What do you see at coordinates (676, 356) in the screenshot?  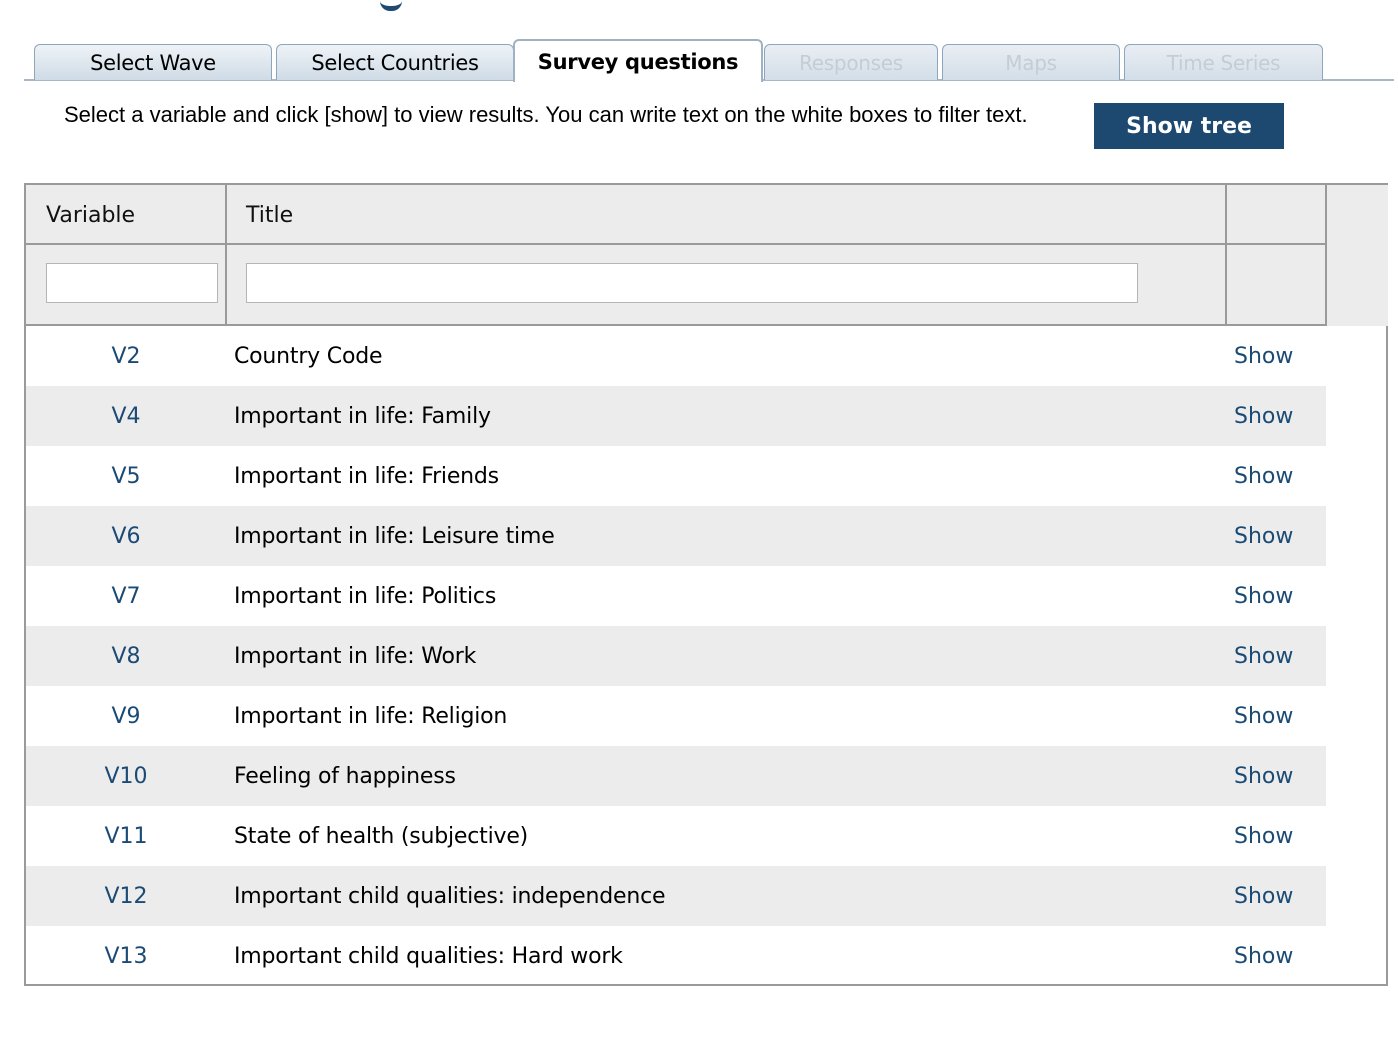 I see `table-row: V2 Country Code Show` at bounding box center [676, 356].